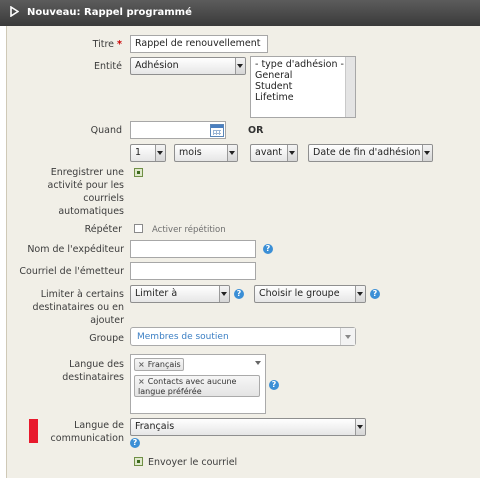  I want to click on envoyer-label: Envoyer le courriel, so click(193, 462).